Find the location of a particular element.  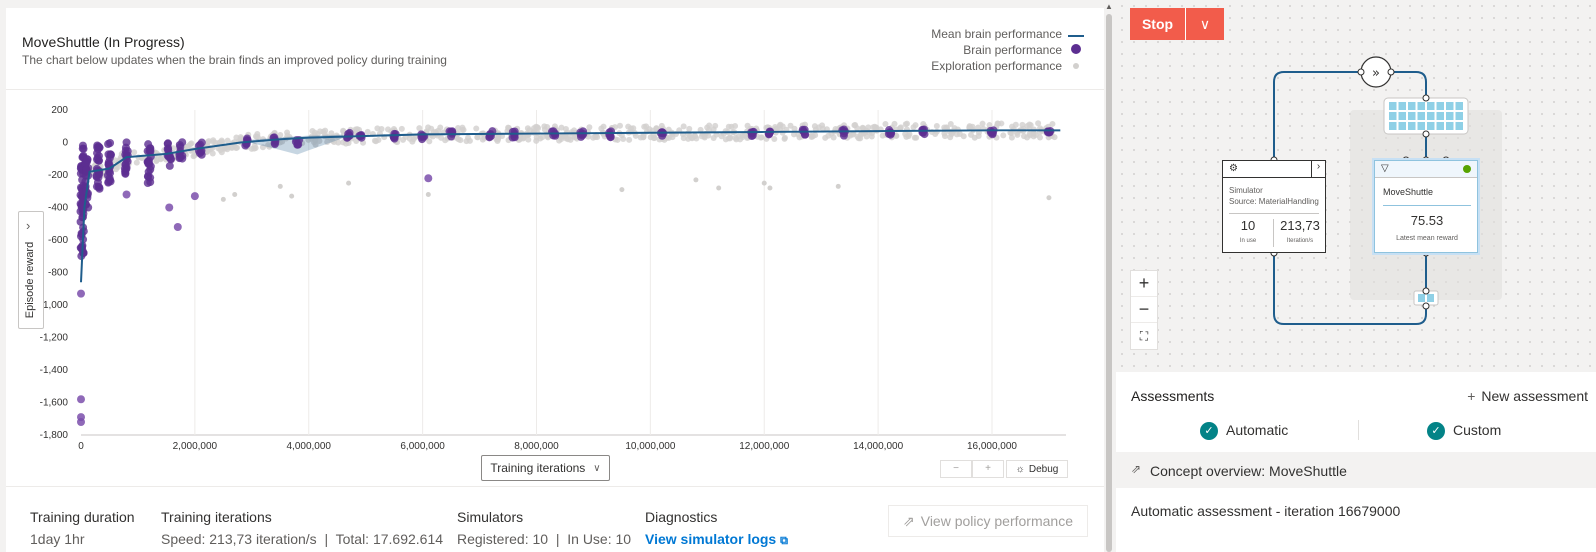

automatic-label: Automatic is located at coordinates (1257, 430).